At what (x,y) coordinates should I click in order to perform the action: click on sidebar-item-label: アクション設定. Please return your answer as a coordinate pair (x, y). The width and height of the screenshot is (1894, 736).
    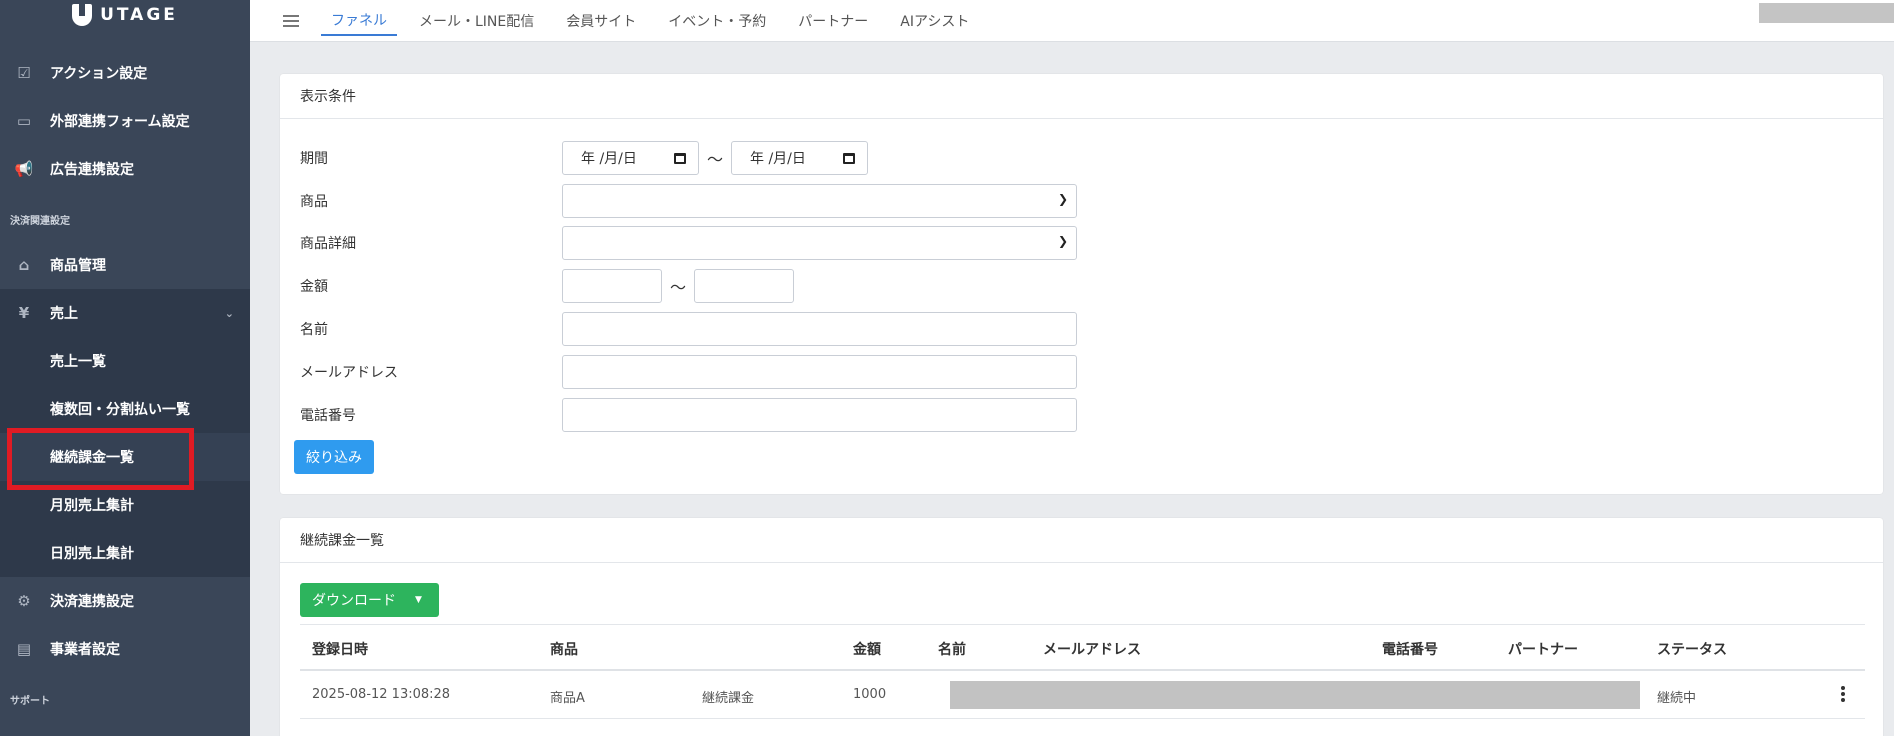
    Looking at the image, I should click on (99, 74).